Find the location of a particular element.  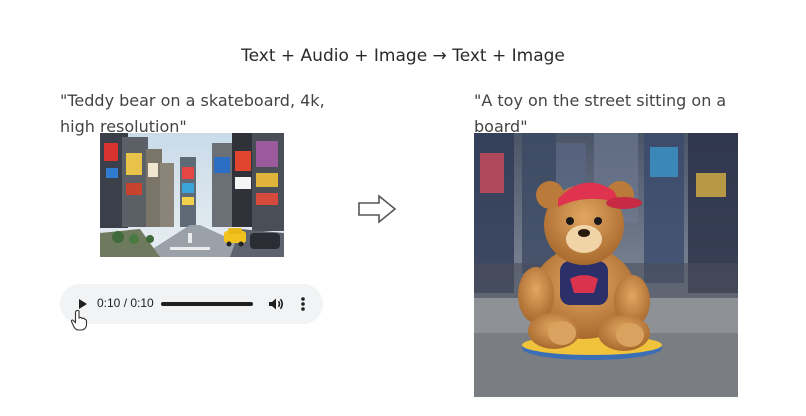

more-vert-icon is located at coordinates (303, 304).